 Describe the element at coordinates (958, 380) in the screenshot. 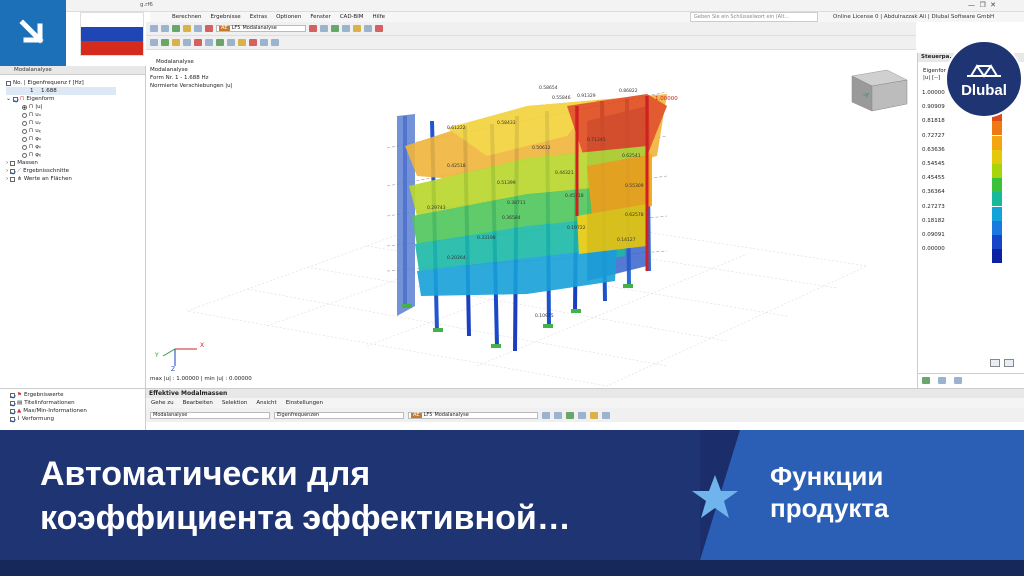

I see `tab-balance-icon` at that location.